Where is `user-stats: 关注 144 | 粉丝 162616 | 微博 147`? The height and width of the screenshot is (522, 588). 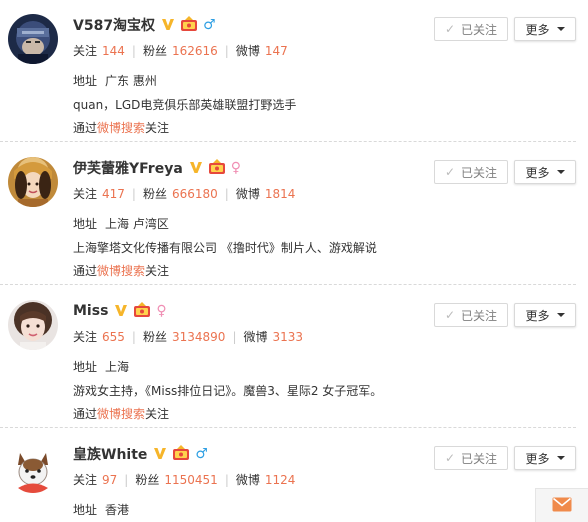
user-stats: 关注 144 | 粉丝 162616 | 微博 147 is located at coordinates (180, 51).